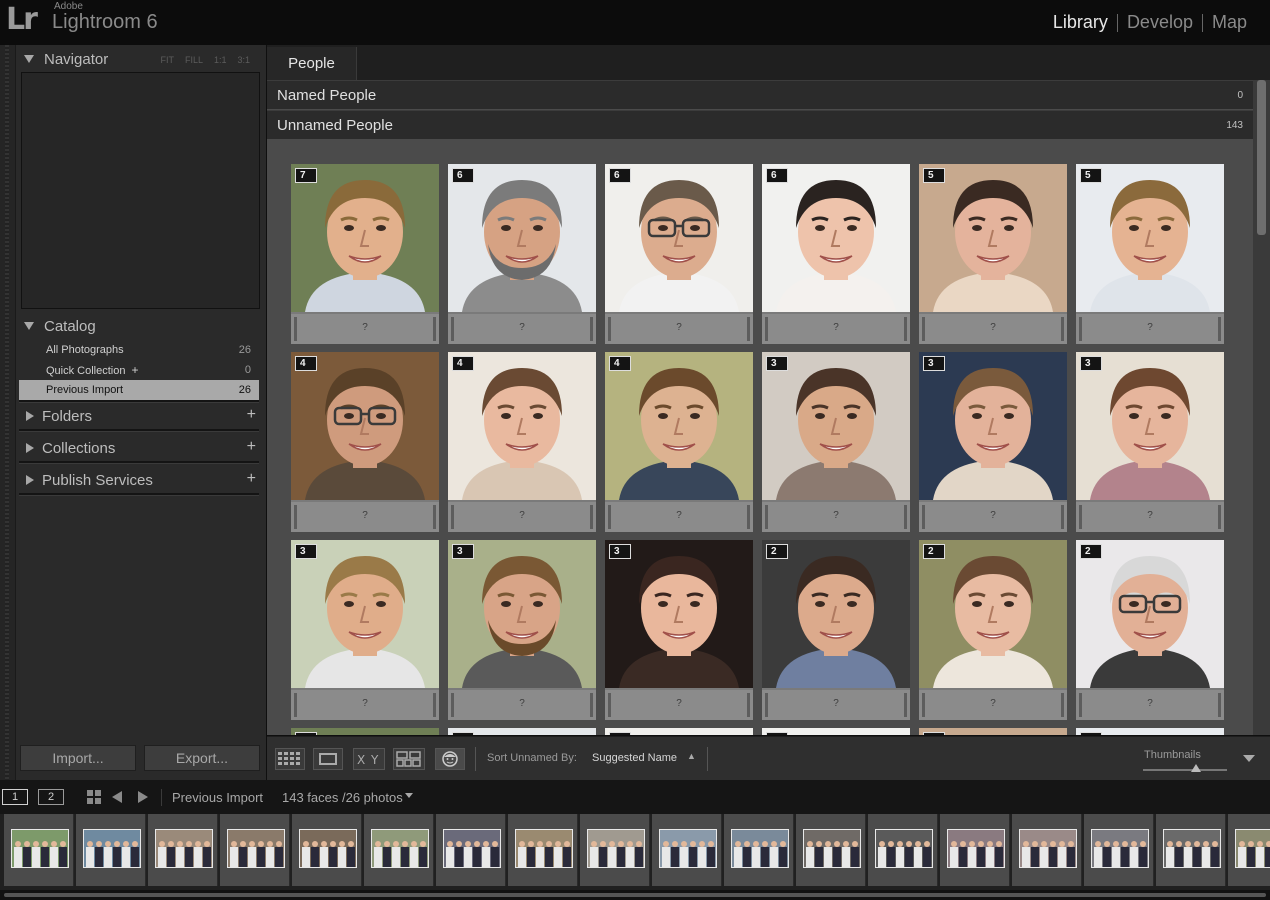  I want to click on collections-header: Collections +, so click(141, 448).